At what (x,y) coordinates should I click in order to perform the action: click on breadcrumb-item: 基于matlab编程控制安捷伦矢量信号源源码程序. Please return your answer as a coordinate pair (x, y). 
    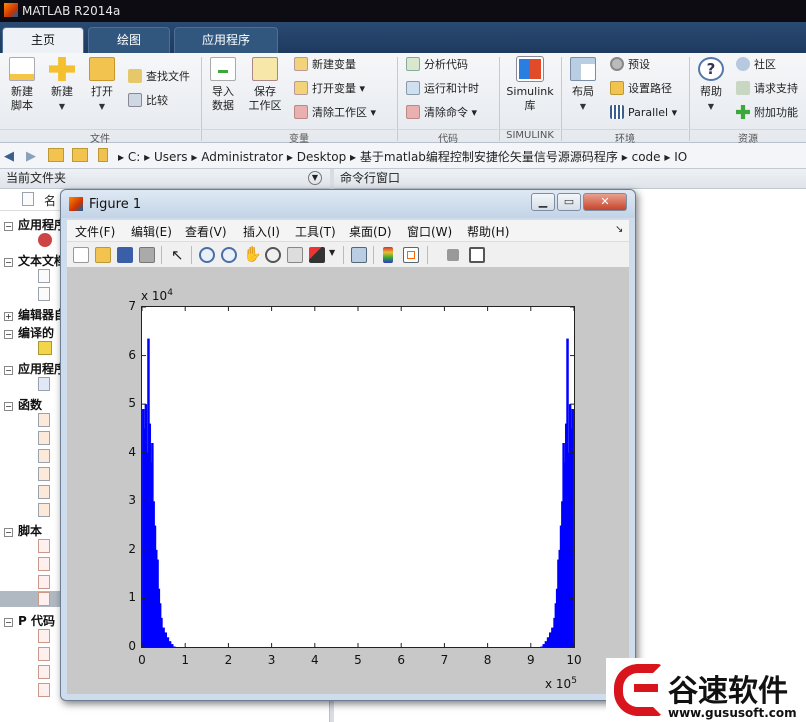
    Looking at the image, I should click on (489, 157).